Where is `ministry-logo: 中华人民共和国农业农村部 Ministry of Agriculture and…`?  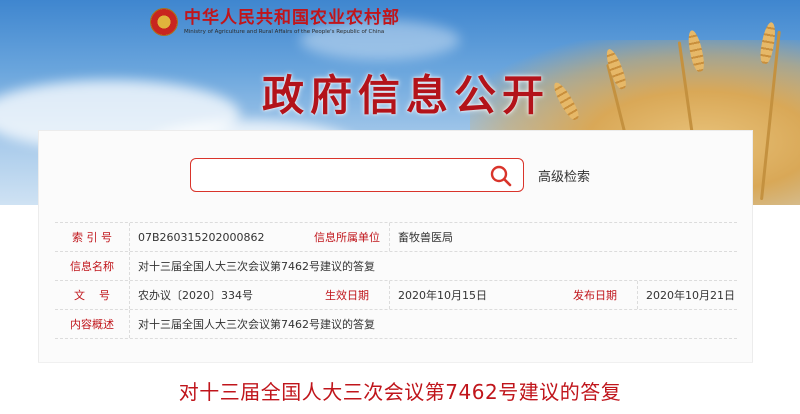
ministry-logo: 中华人民共和国农业农村部 Ministry of Agriculture and… is located at coordinates (275, 22).